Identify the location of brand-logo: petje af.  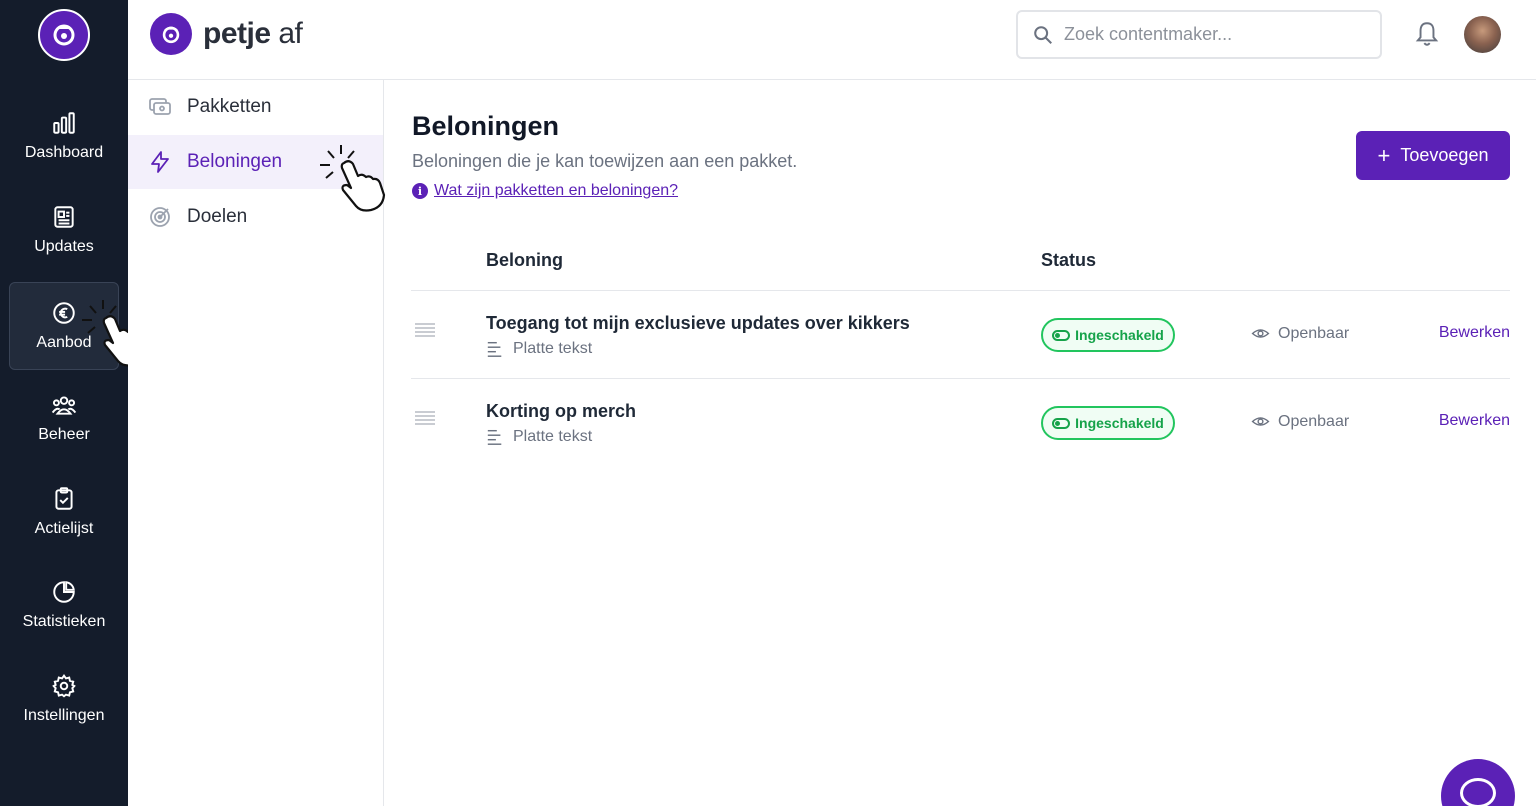
(226, 34).